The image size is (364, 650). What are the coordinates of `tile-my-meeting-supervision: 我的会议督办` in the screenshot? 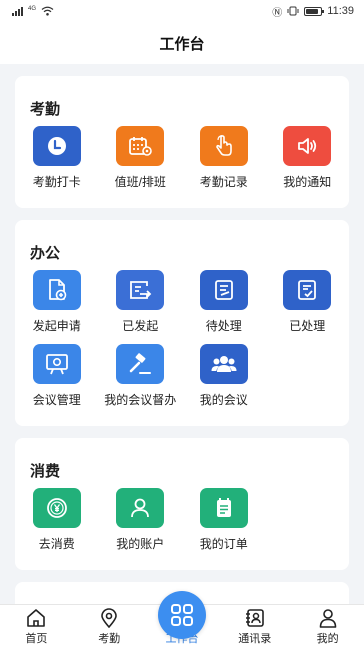 It's located at (141, 381).